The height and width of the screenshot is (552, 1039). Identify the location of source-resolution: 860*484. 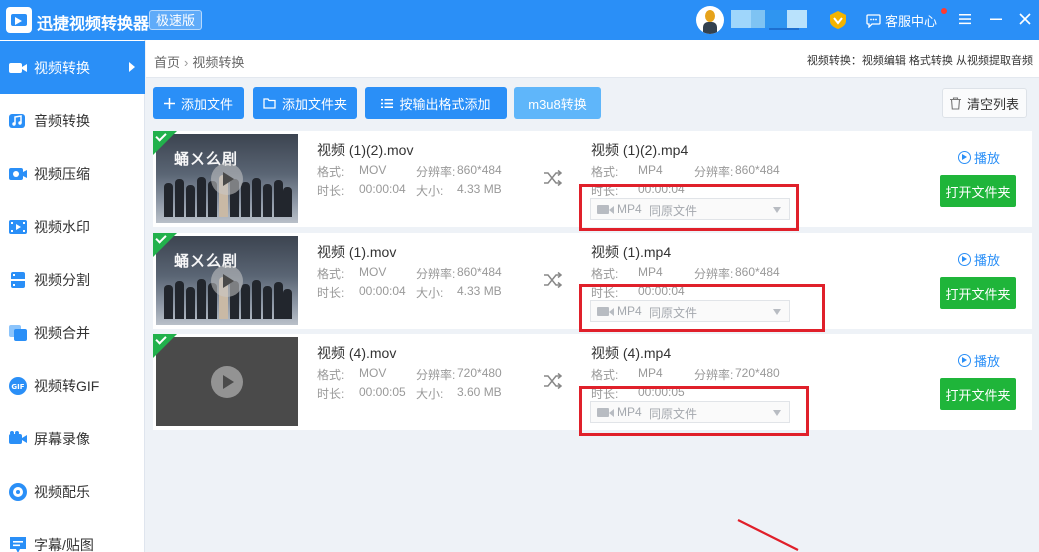
(479, 272).